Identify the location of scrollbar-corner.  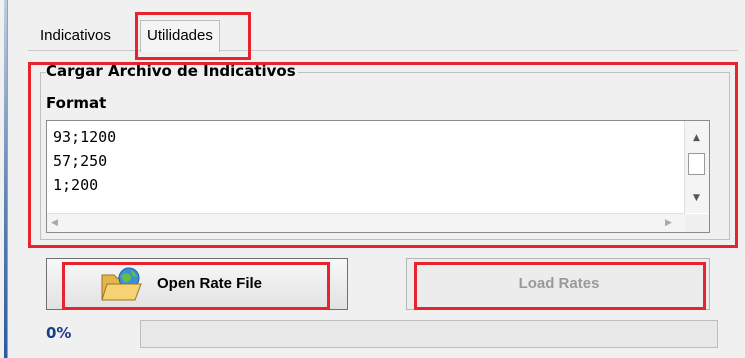
(697, 223).